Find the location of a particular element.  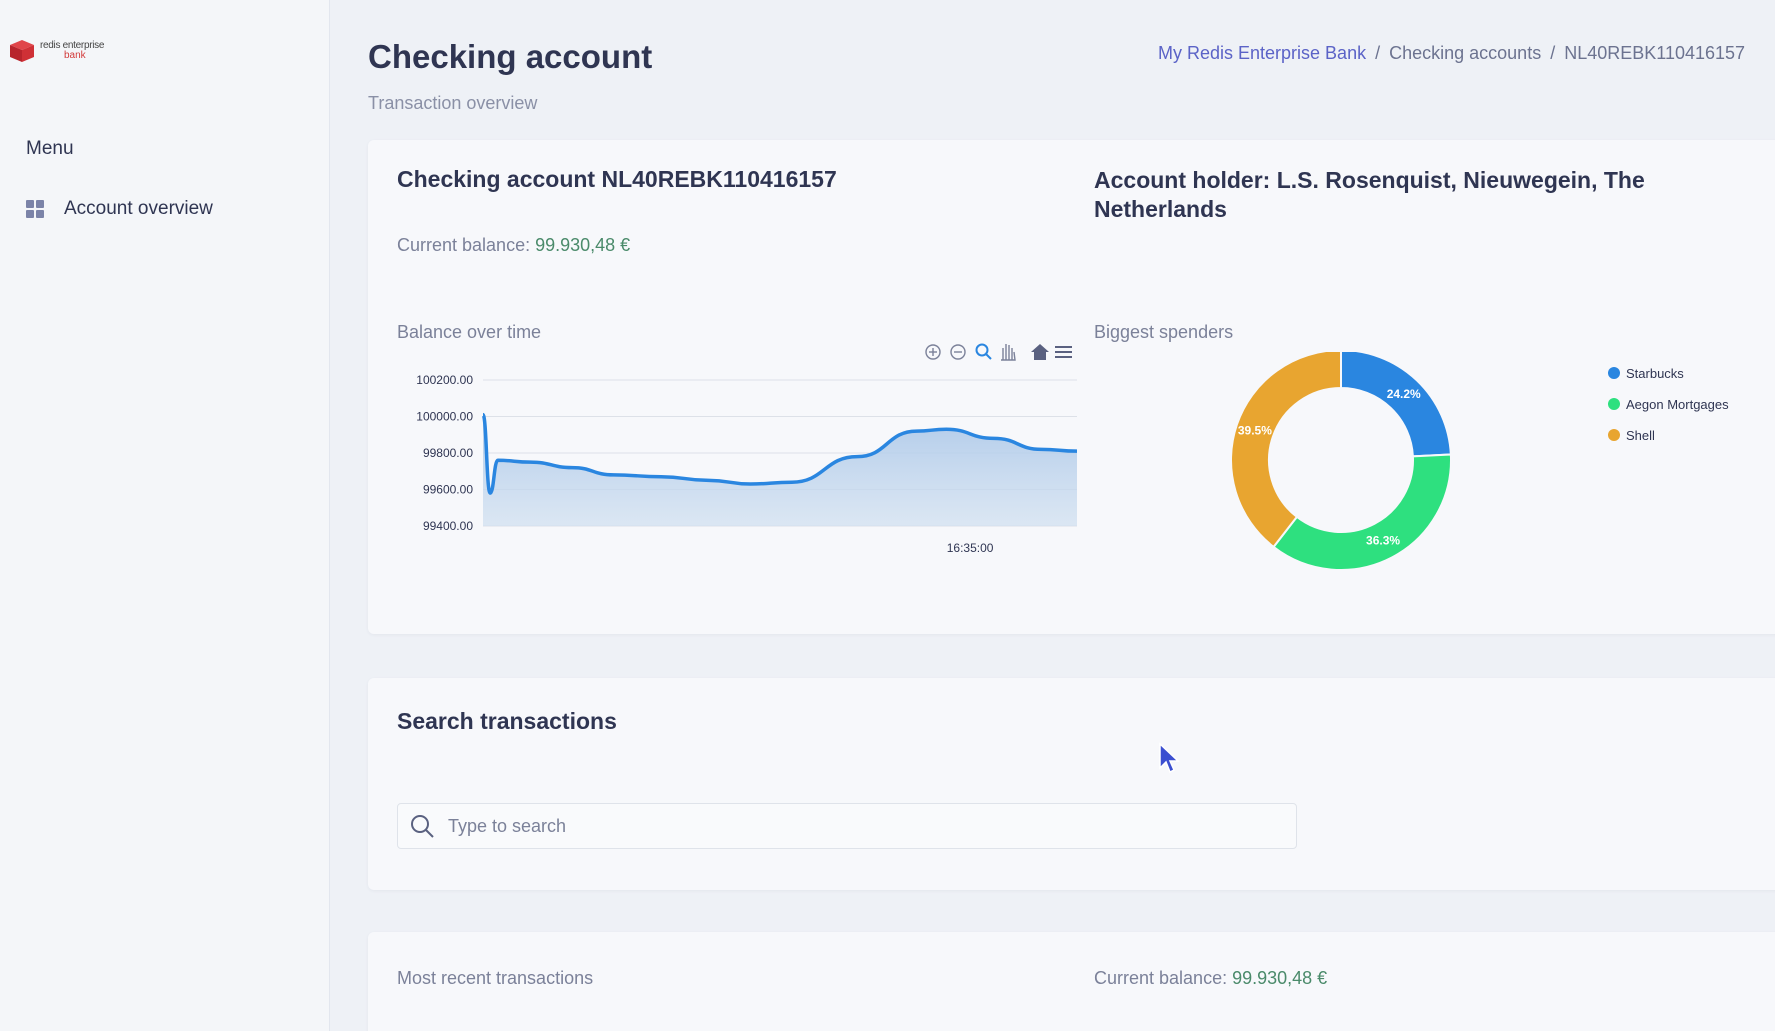

logo-line2: bank is located at coordinates (75, 55).